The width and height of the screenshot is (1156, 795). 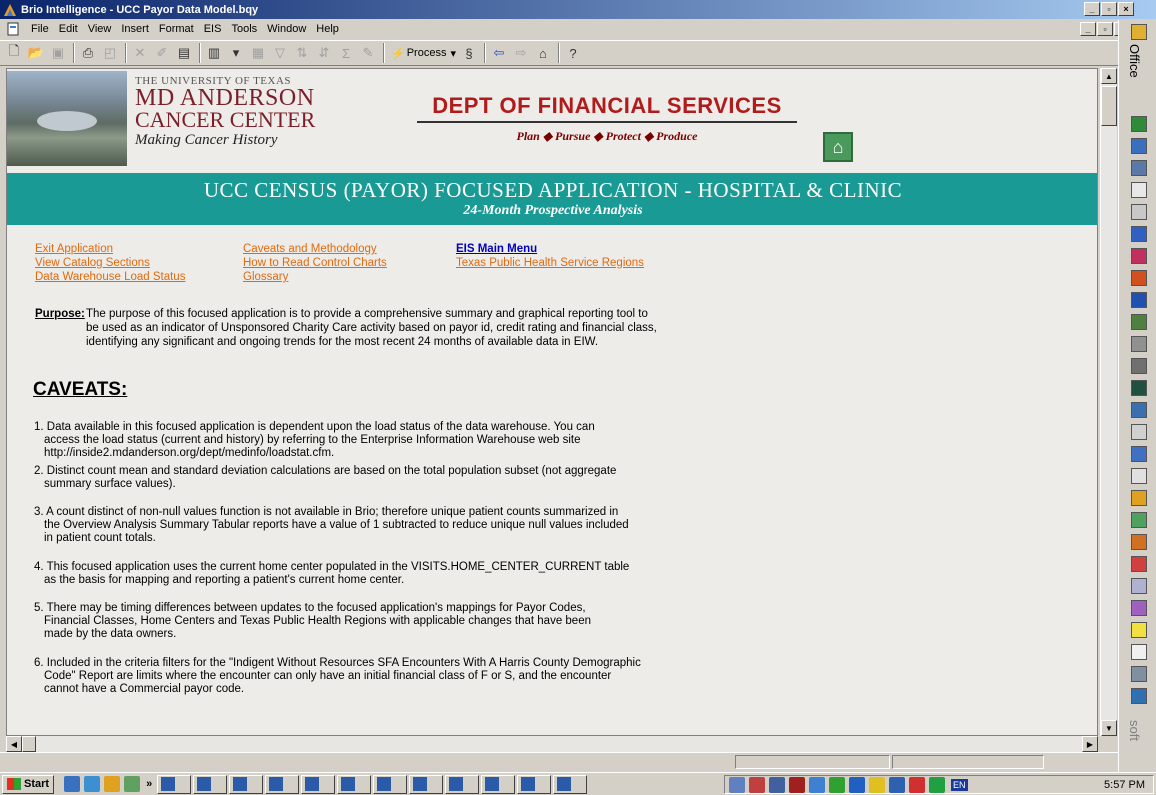 What do you see at coordinates (14, 53) in the screenshot?
I see `new-icon: 🗋` at bounding box center [14, 53].